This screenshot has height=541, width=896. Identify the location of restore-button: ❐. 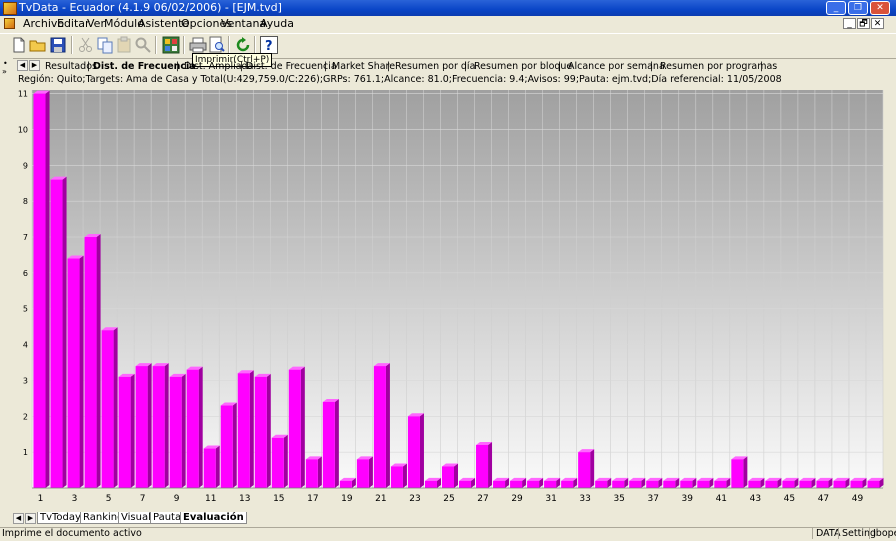
(858, 8).